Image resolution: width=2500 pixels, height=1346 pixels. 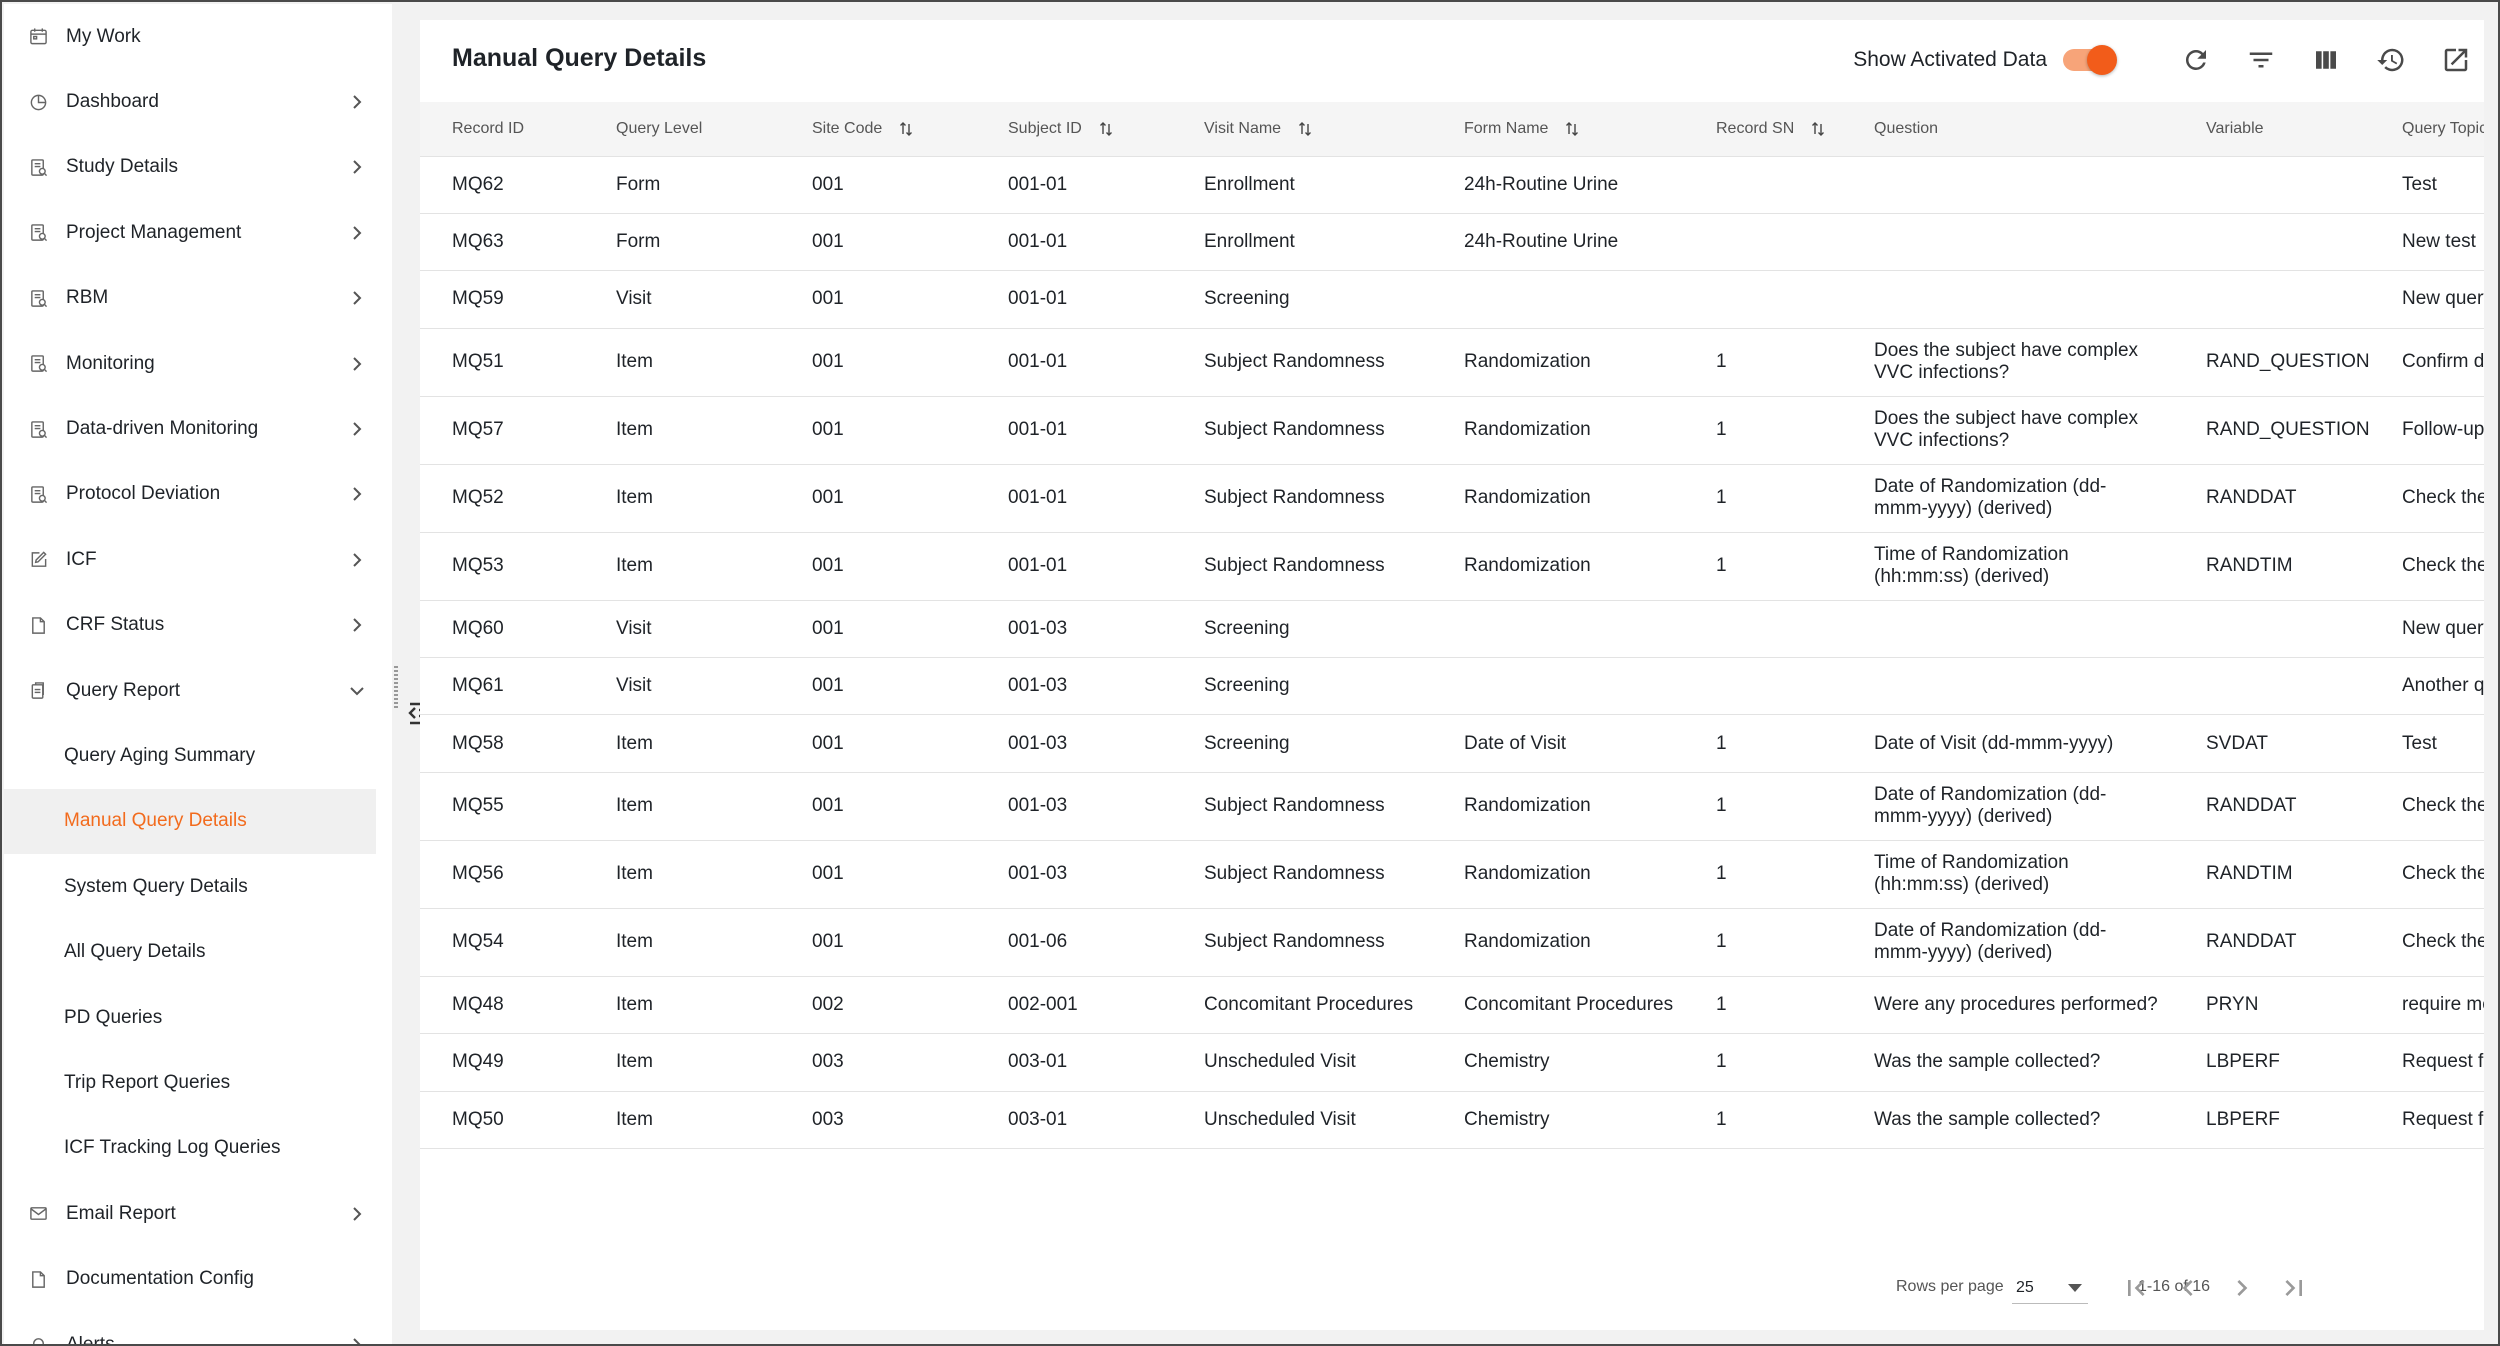 What do you see at coordinates (1452, 686) in the screenshot?
I see `table-row: MQ61 Visit 001 001-03 Screening Another q` at bounding box center [1452, 686].